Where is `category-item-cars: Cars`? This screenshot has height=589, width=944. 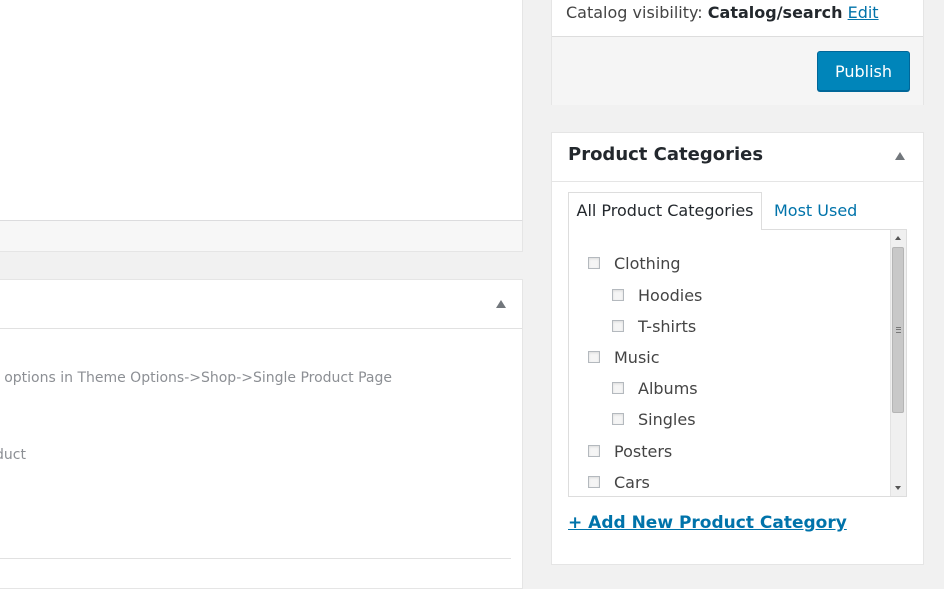
category-item-cars: Cars is located at coordinates (619, 482).